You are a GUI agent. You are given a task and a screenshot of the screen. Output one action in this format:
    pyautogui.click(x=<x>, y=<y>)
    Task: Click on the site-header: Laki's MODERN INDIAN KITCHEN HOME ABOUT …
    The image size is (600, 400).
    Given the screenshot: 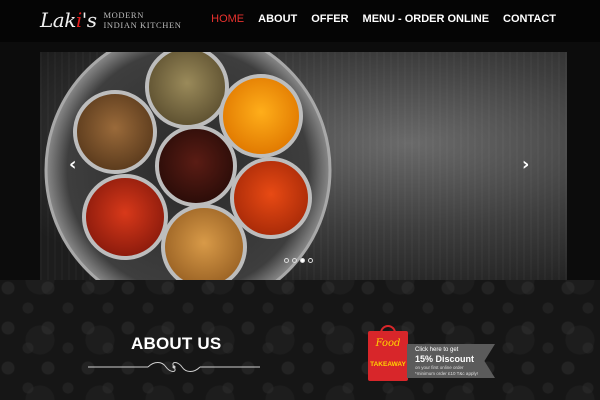 What is the action you would take?
    pyautogui.click(x=300, y=21)
    